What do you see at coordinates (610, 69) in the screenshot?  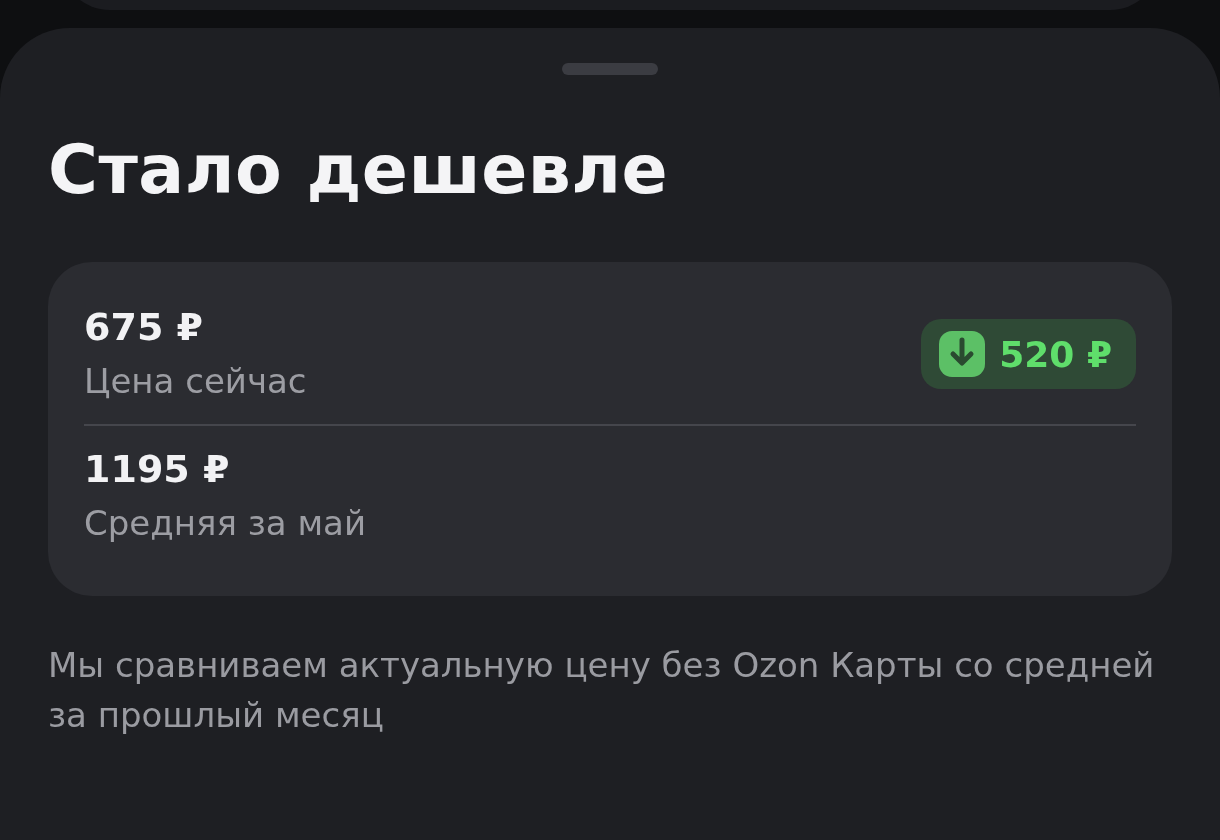 I see `drag-handle` at bounding box center [610, 69].